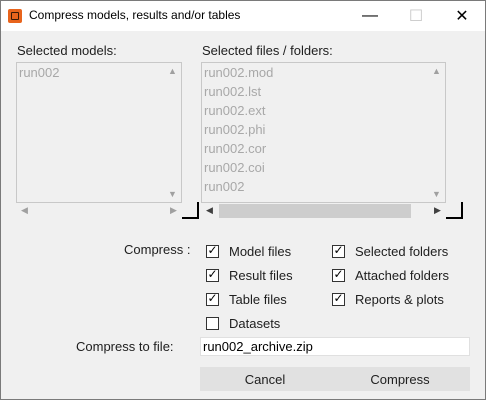 This screenshot has width=486, height=400. What do you see at coordinates (402, 251) in the screenshot?
I see `selected-folders-label: Selected folders` at bounding box center [402, 251].